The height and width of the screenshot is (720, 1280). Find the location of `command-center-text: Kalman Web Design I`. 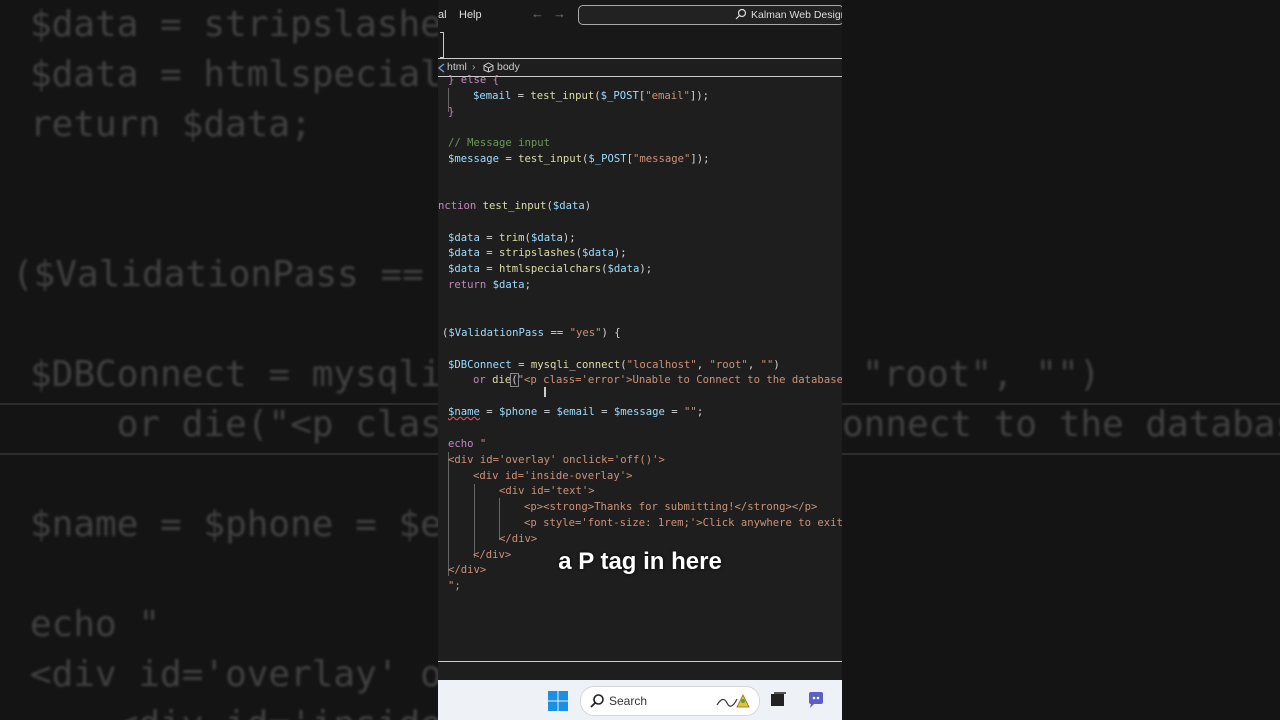

command-center-text: Kalman Web Design I is located at coordinates (796, 15).